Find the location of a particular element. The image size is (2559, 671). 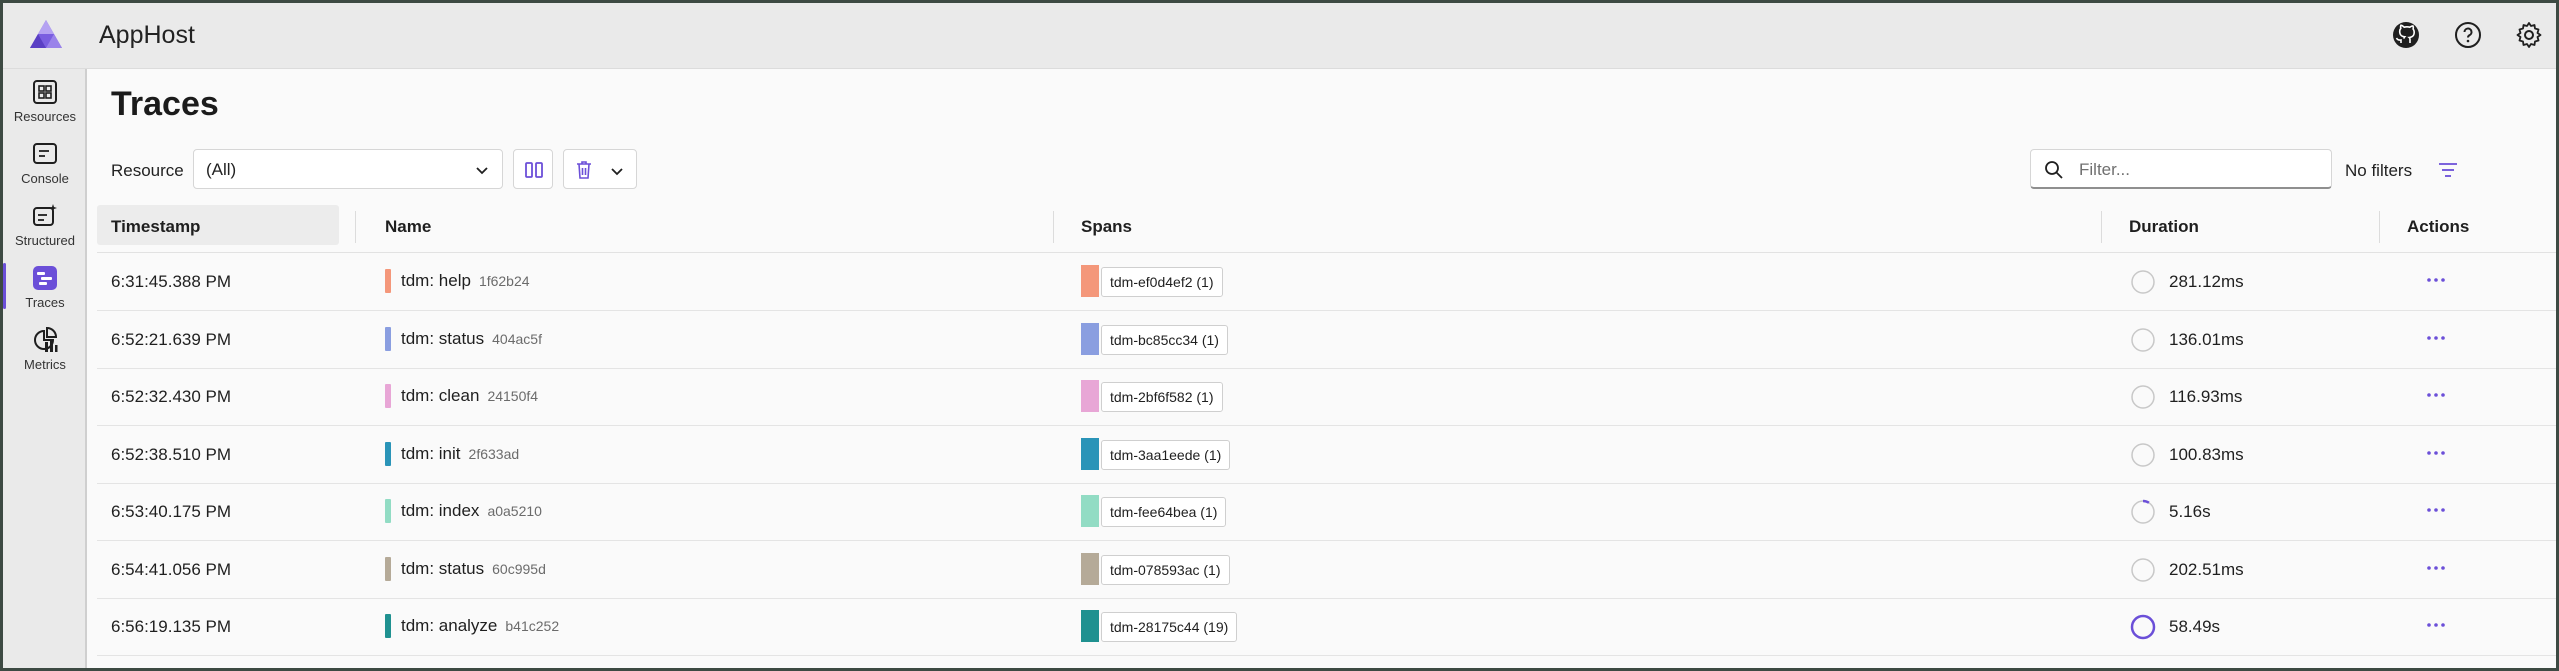

timestamp-cell: 6:56:19.135 PM is located at coordinates (171, 626).